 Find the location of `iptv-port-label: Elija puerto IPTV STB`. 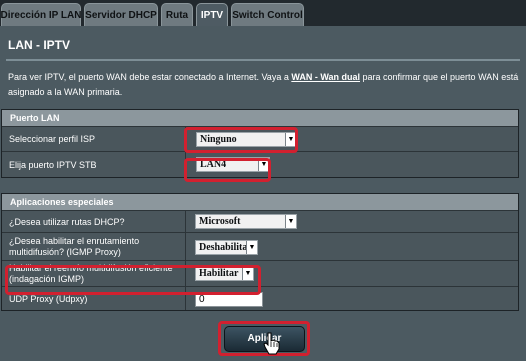

iptv-port-label: Elija puerto IPTV STB is located at coordinates (53, 165).